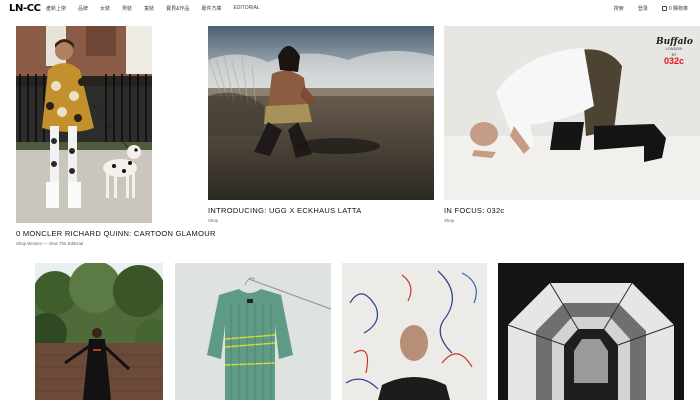  Describe the element at coordinates (474, 210) in the screenshot. I see `feature-title-032c: IN FOCUS: 032c` at that location.